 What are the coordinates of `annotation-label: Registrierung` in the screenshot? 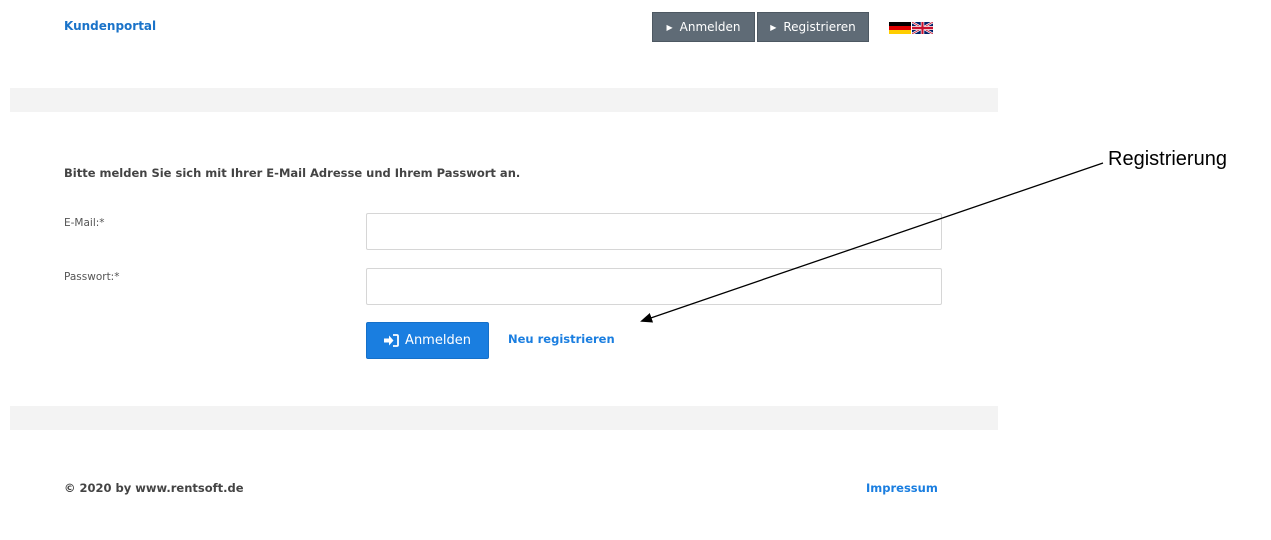 It's located at (1167, 159).